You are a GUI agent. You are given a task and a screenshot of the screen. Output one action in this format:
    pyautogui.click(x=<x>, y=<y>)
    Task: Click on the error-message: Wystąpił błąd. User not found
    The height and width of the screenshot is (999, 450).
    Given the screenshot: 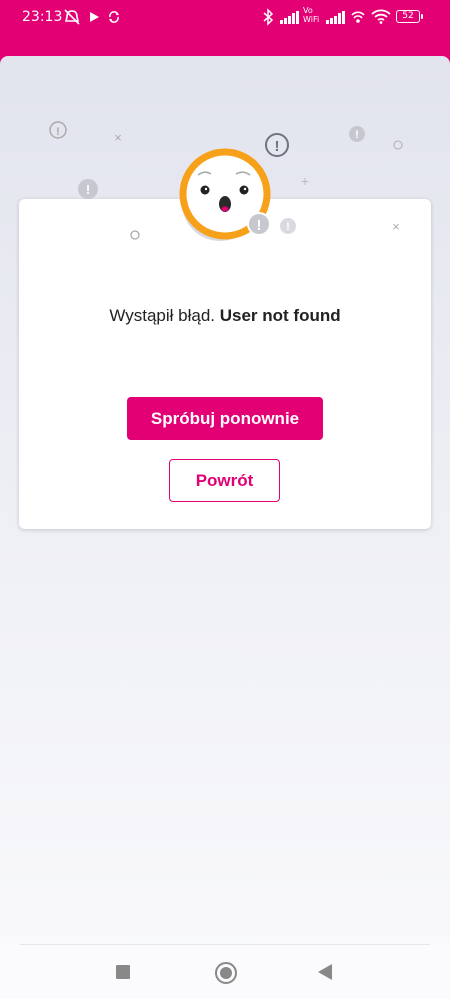 What is the action you would take?
    pyautogui.click(x=225, y=316)
    